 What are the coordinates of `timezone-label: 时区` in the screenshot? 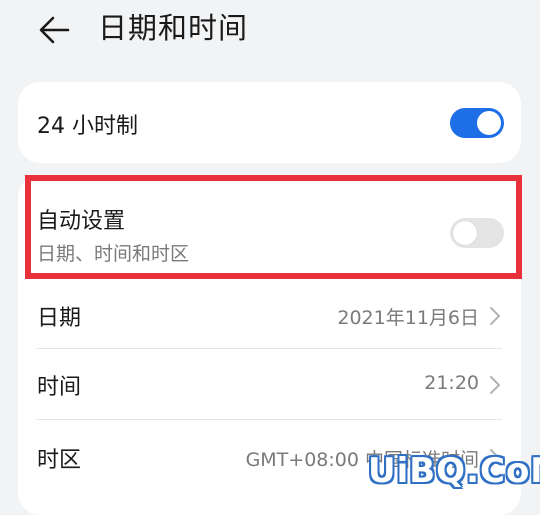 It's located at (59, 460).